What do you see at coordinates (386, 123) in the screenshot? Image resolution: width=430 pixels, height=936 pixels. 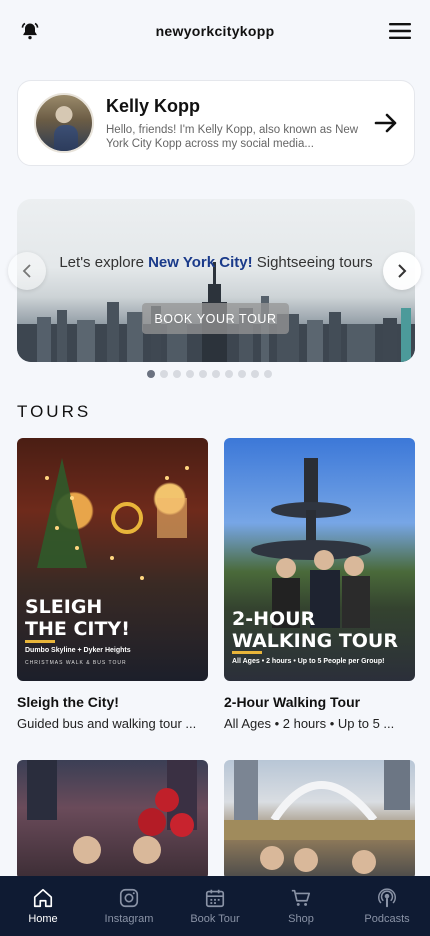 I see `arrow-right-icon` at bounding box center [386, 123].